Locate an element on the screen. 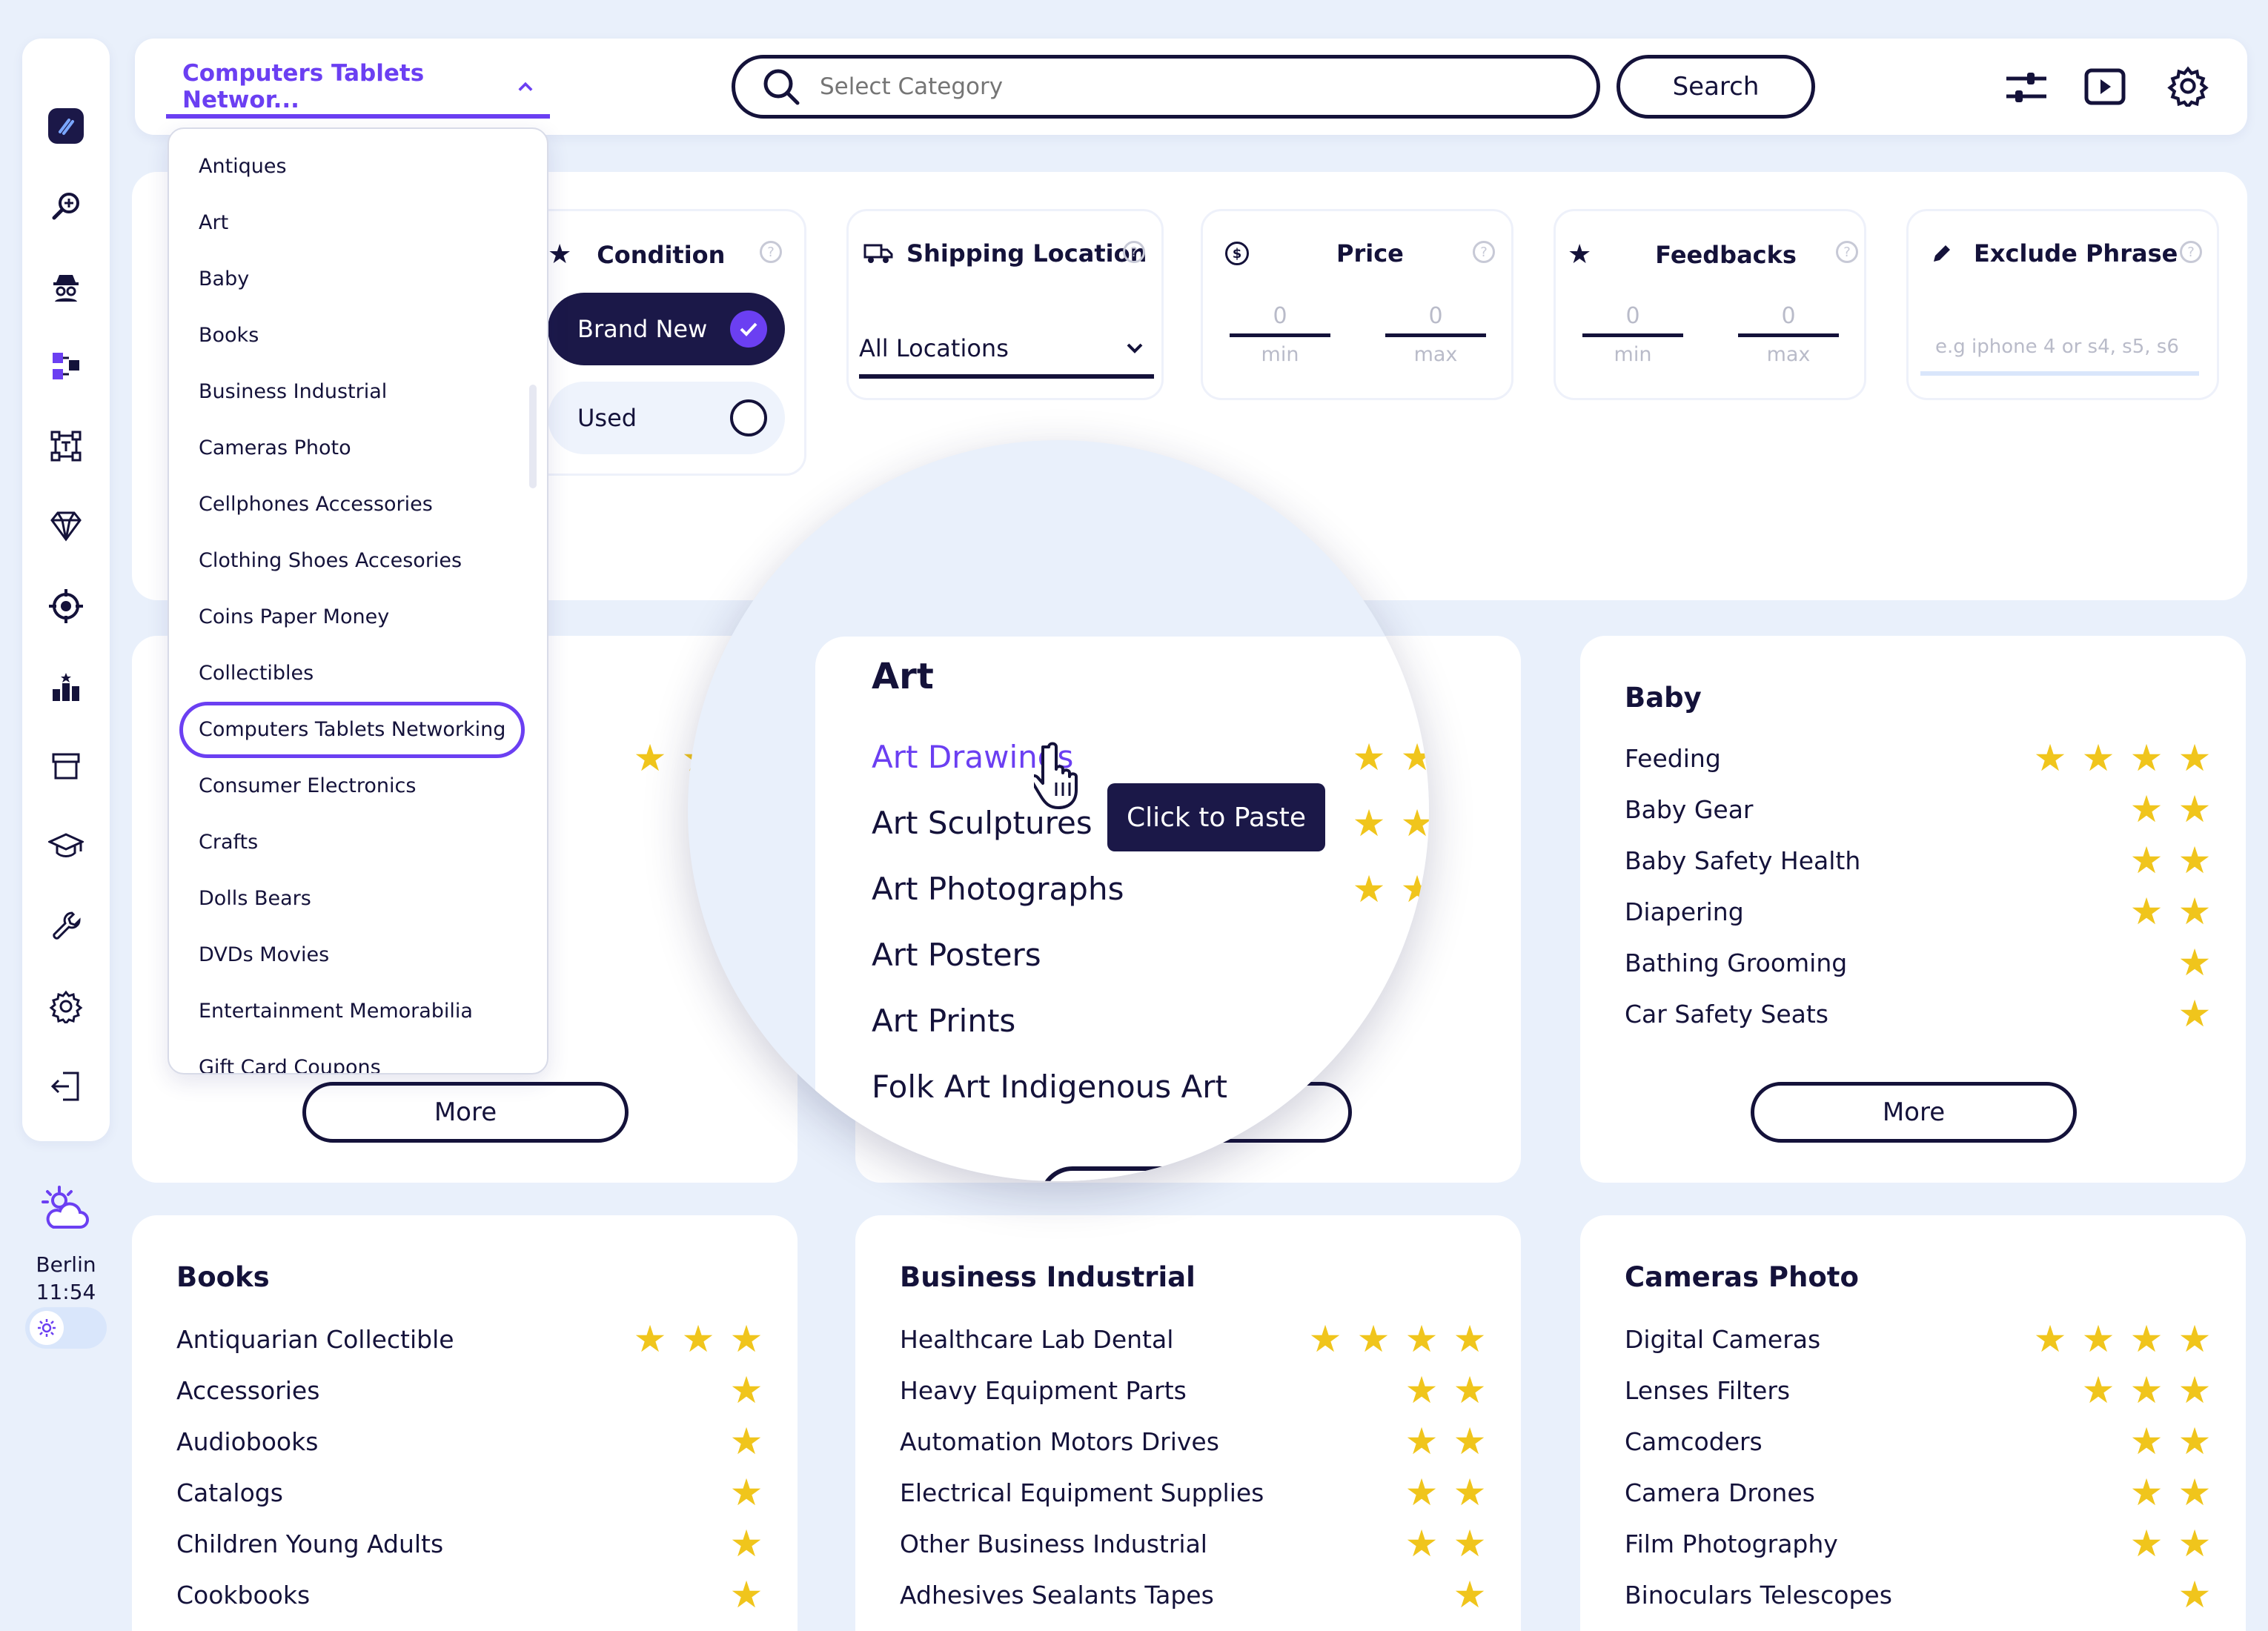  dropdown-item: Entertainment Memorabilia is located at coordinates (336, 1012).